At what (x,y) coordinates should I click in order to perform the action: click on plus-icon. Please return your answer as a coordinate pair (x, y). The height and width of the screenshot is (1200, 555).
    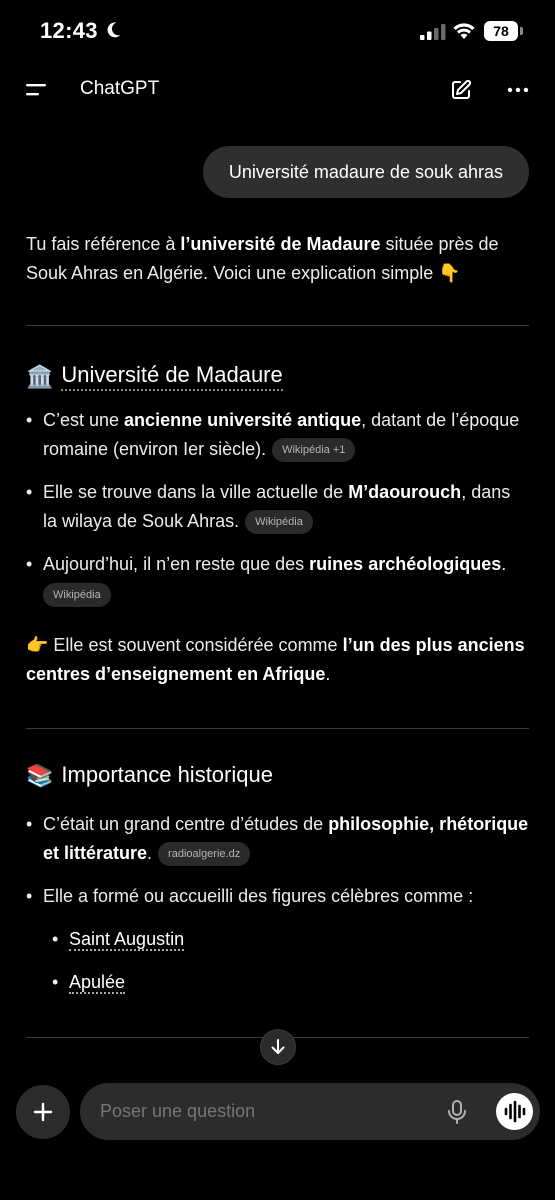
    Looking at the image, I should click on (43, 1112).